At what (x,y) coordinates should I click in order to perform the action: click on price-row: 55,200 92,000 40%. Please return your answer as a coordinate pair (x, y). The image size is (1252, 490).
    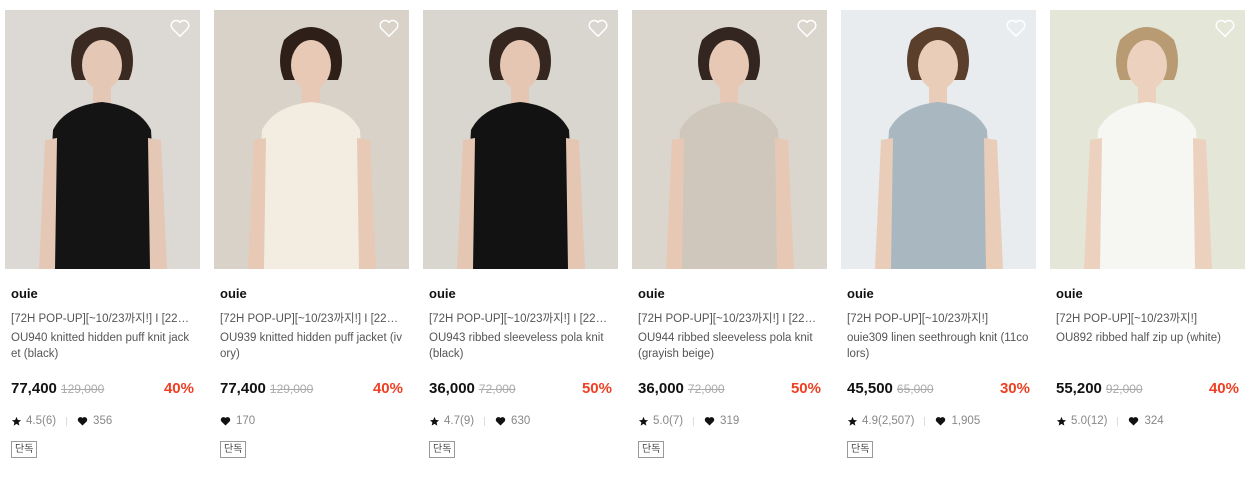
    Looking at the image, I should click on (1147, 390).